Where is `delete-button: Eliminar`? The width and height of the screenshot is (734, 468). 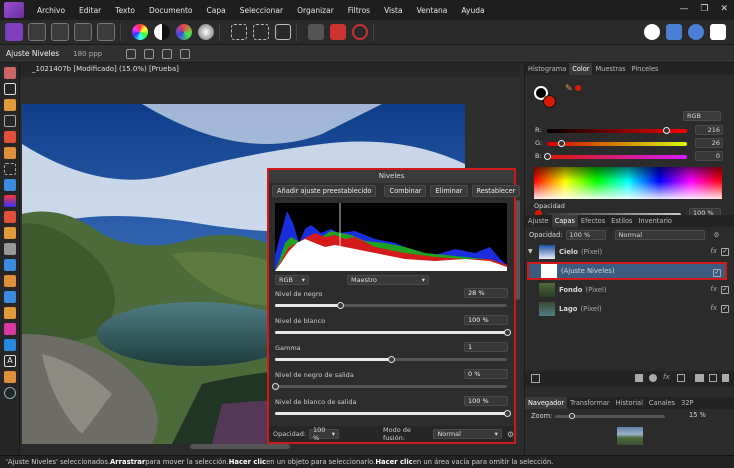
delete-button: Eliminar is located at coordinates (449, 191).